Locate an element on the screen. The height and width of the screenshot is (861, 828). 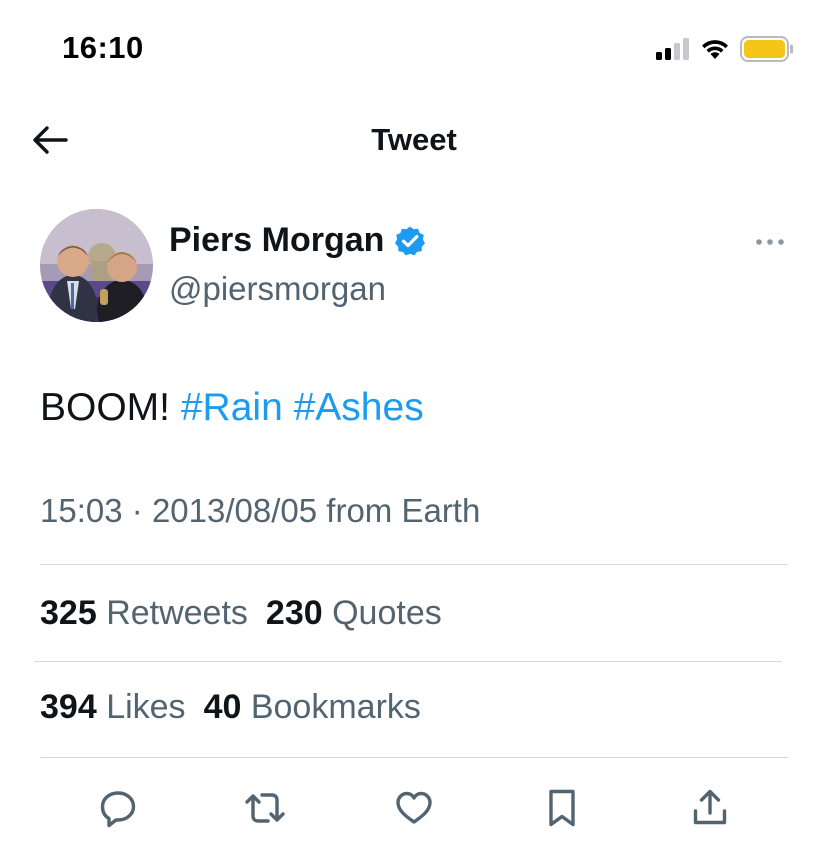
share-icon is located at coordinates (710, 807).